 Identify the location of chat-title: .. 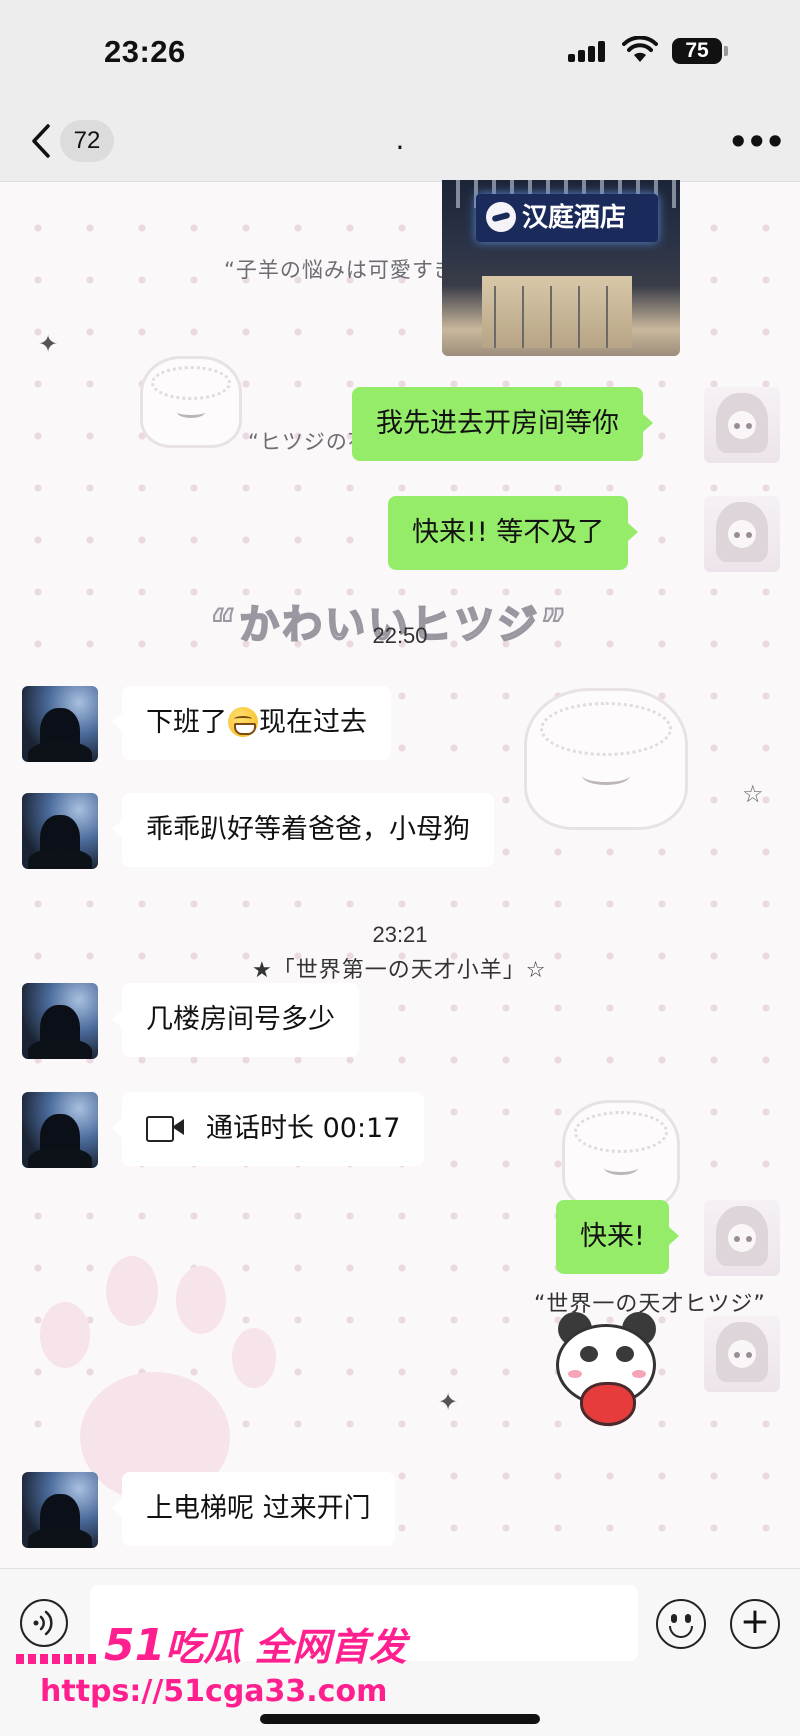
(400, 139).